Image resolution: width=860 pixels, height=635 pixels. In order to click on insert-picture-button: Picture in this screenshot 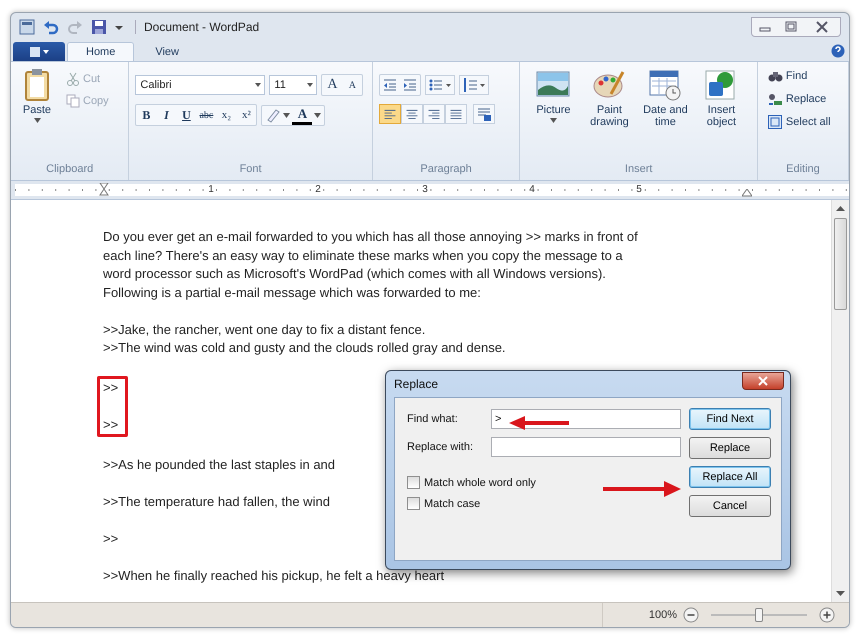, I will do `click(553, 114)`.